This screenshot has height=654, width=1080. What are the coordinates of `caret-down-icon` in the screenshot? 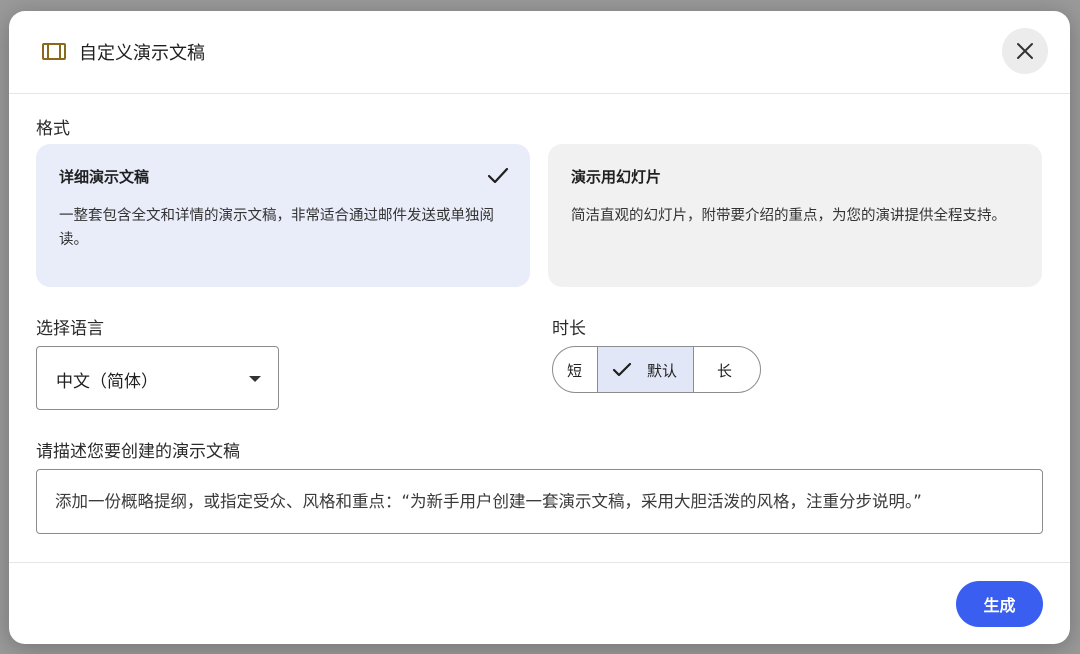 It's located at (255, 379).